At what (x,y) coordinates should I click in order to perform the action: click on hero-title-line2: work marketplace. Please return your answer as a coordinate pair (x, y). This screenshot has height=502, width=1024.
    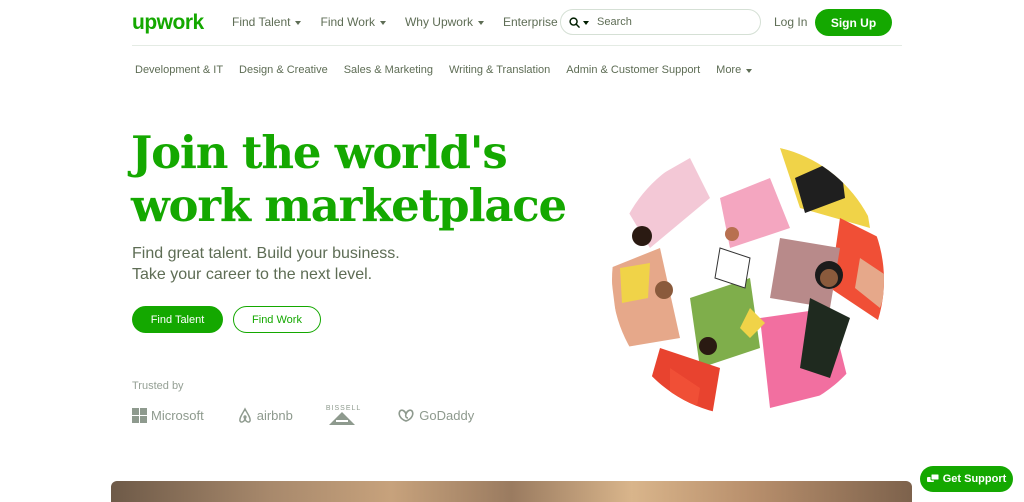
    Looking at the image, I should click on (349, 205).